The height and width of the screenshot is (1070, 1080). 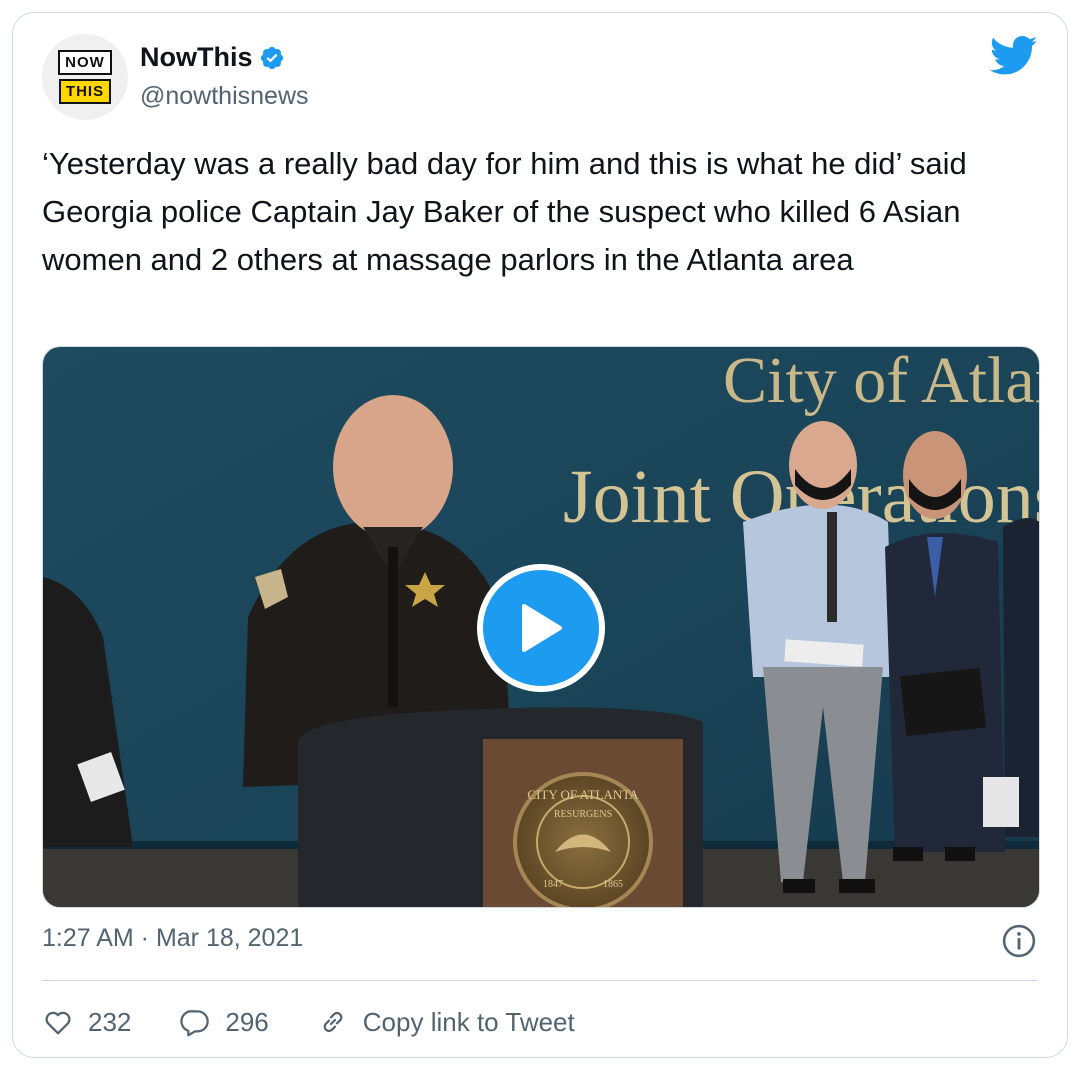 I want to click on reply-count: 296, so click(x=247, y=1021).